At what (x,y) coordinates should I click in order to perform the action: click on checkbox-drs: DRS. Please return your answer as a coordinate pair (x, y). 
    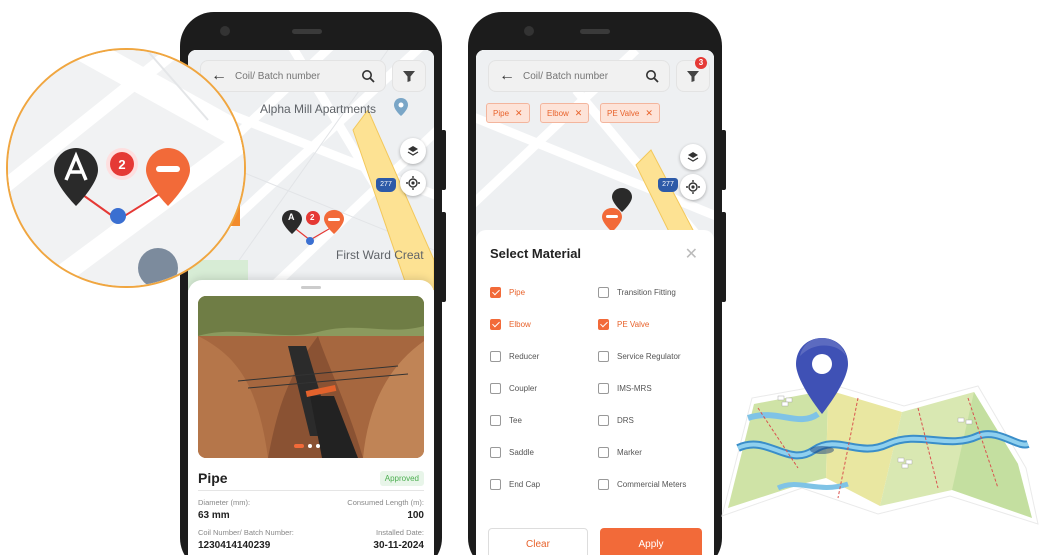
    Looking at the image, I should click on (616, 420).